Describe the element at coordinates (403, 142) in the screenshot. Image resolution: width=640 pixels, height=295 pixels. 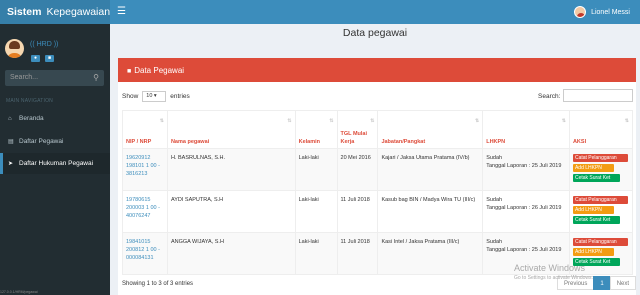
I see `col-label: Jabatan/Pangkat` at that location.